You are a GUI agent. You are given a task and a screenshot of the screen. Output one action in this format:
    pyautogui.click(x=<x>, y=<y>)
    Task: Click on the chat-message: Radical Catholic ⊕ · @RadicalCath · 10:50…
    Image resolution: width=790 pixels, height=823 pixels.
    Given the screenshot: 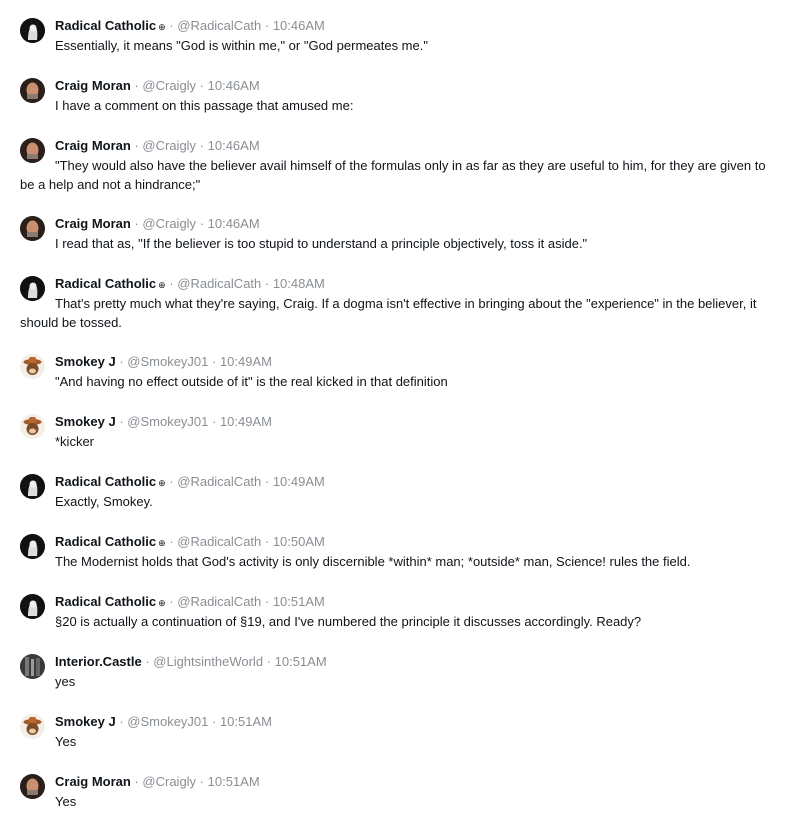 What is the action you would take?
    pyautogui.click(x=395, y=551)
    